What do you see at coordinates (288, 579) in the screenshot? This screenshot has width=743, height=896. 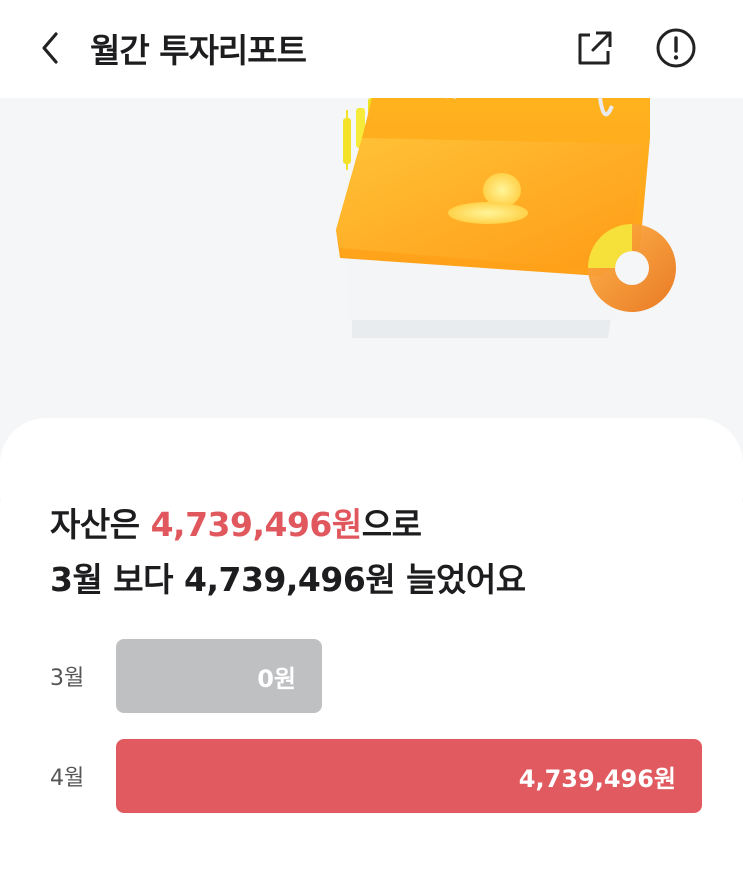 I see `summary-line-2: 3월 보다 4,739,496원 늘었어요` at bounding box center [288, 579].